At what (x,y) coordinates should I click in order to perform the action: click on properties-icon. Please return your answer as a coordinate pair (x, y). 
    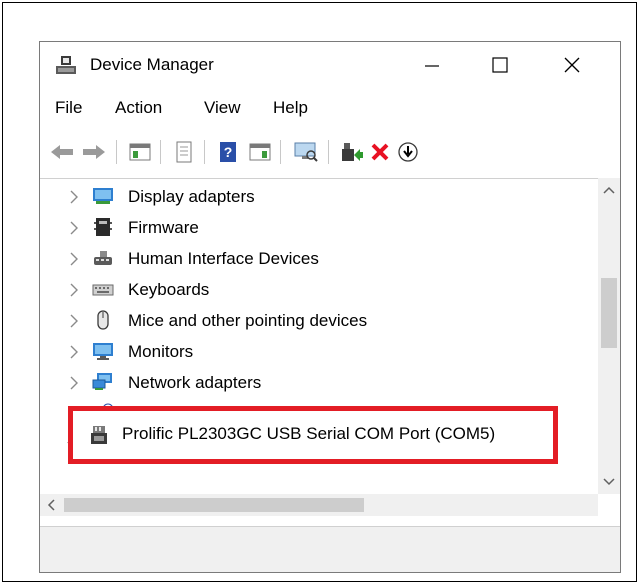
    Looking at the image, I should click on (184, 152).